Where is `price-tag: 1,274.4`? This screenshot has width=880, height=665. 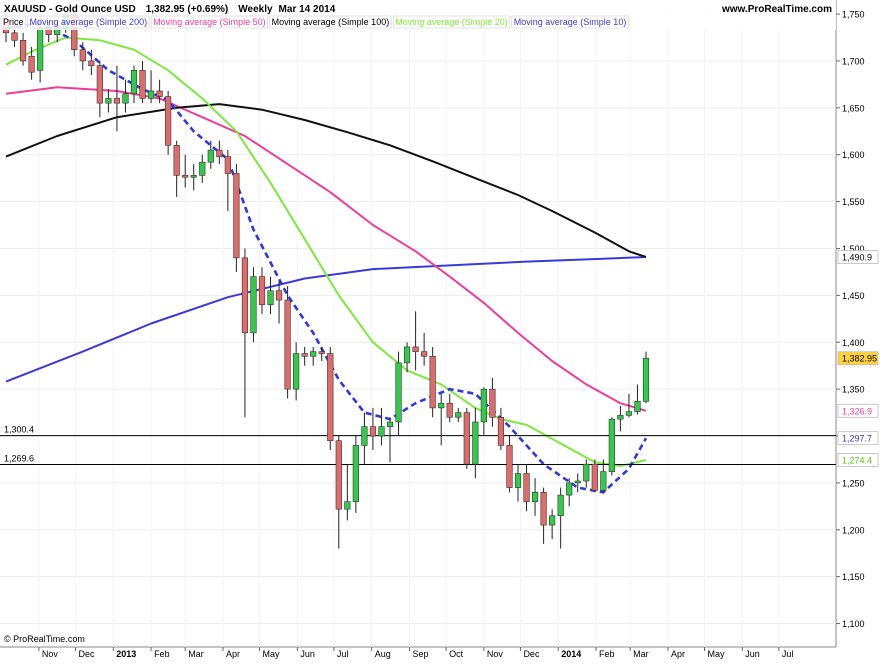 price-tag: 1,274.4 is located at coordinates (858, 460).